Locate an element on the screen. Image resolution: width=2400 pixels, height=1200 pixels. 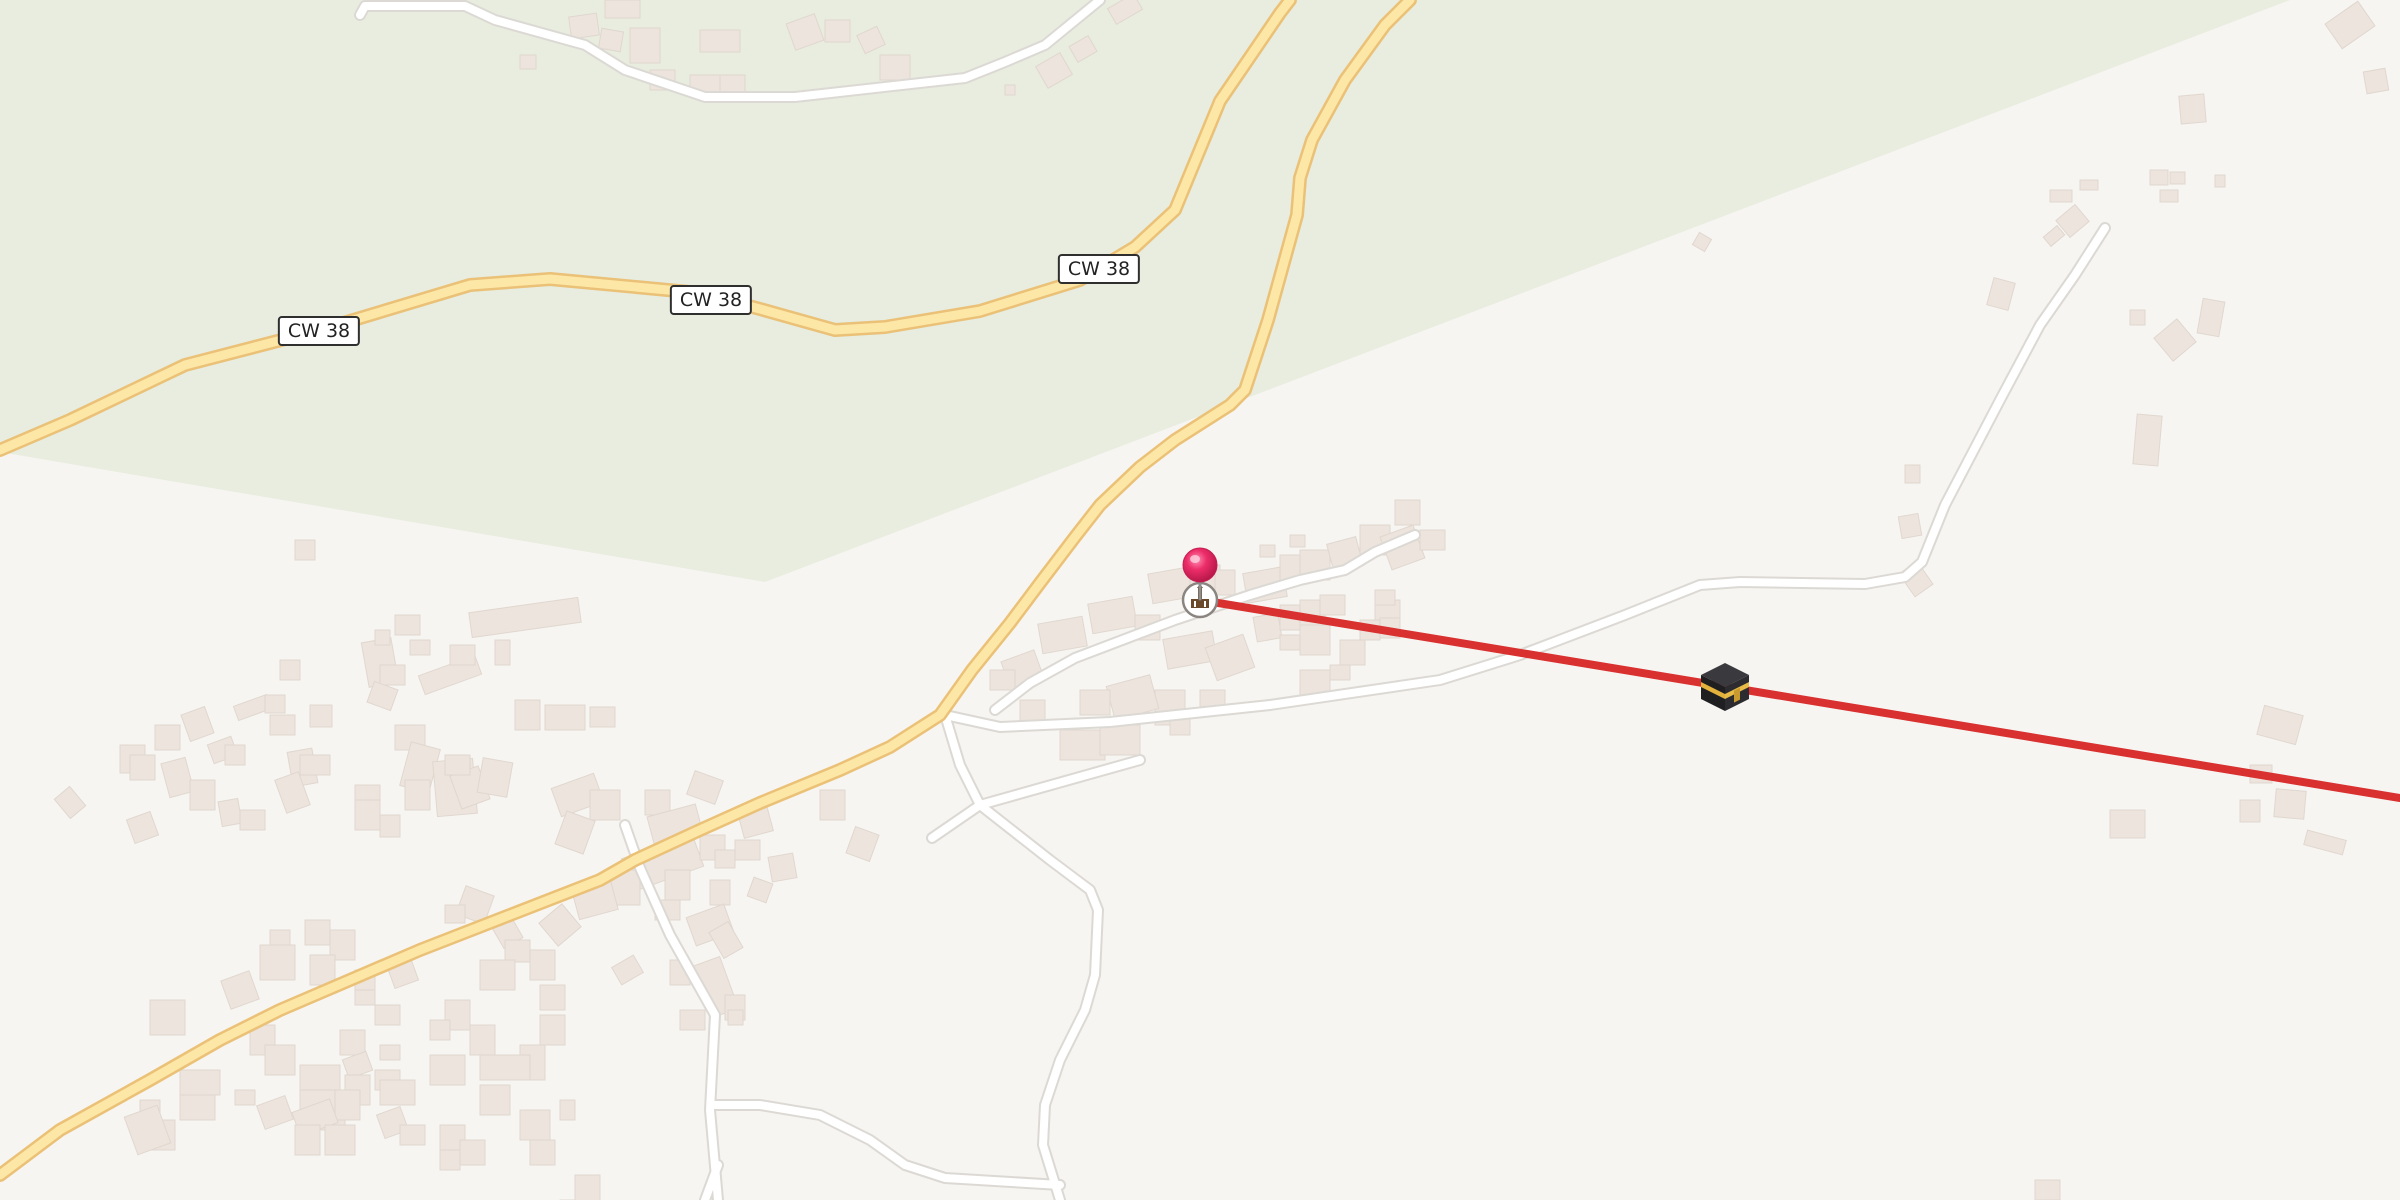
road-shield-cw38-middle: CW 38 is located at coordinates (711, 300).